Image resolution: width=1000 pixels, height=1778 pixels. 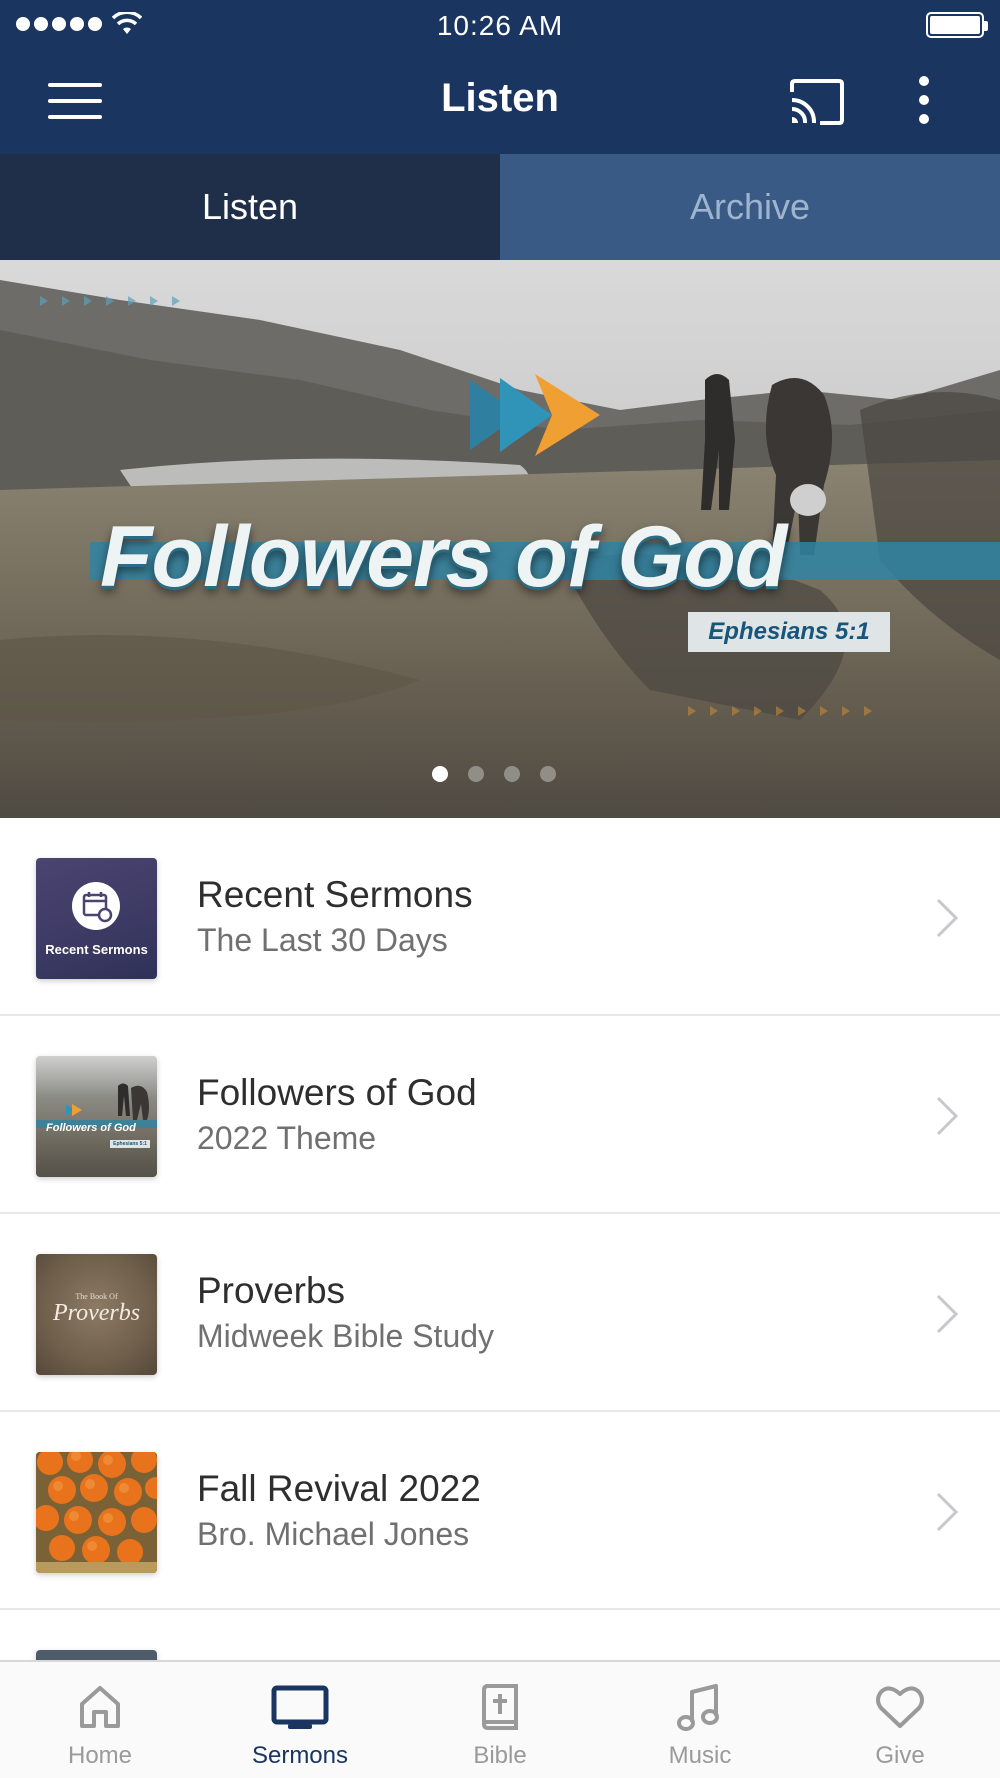 I want to click on segment-tabs: Listen Archive, so click(x=500, y=207).